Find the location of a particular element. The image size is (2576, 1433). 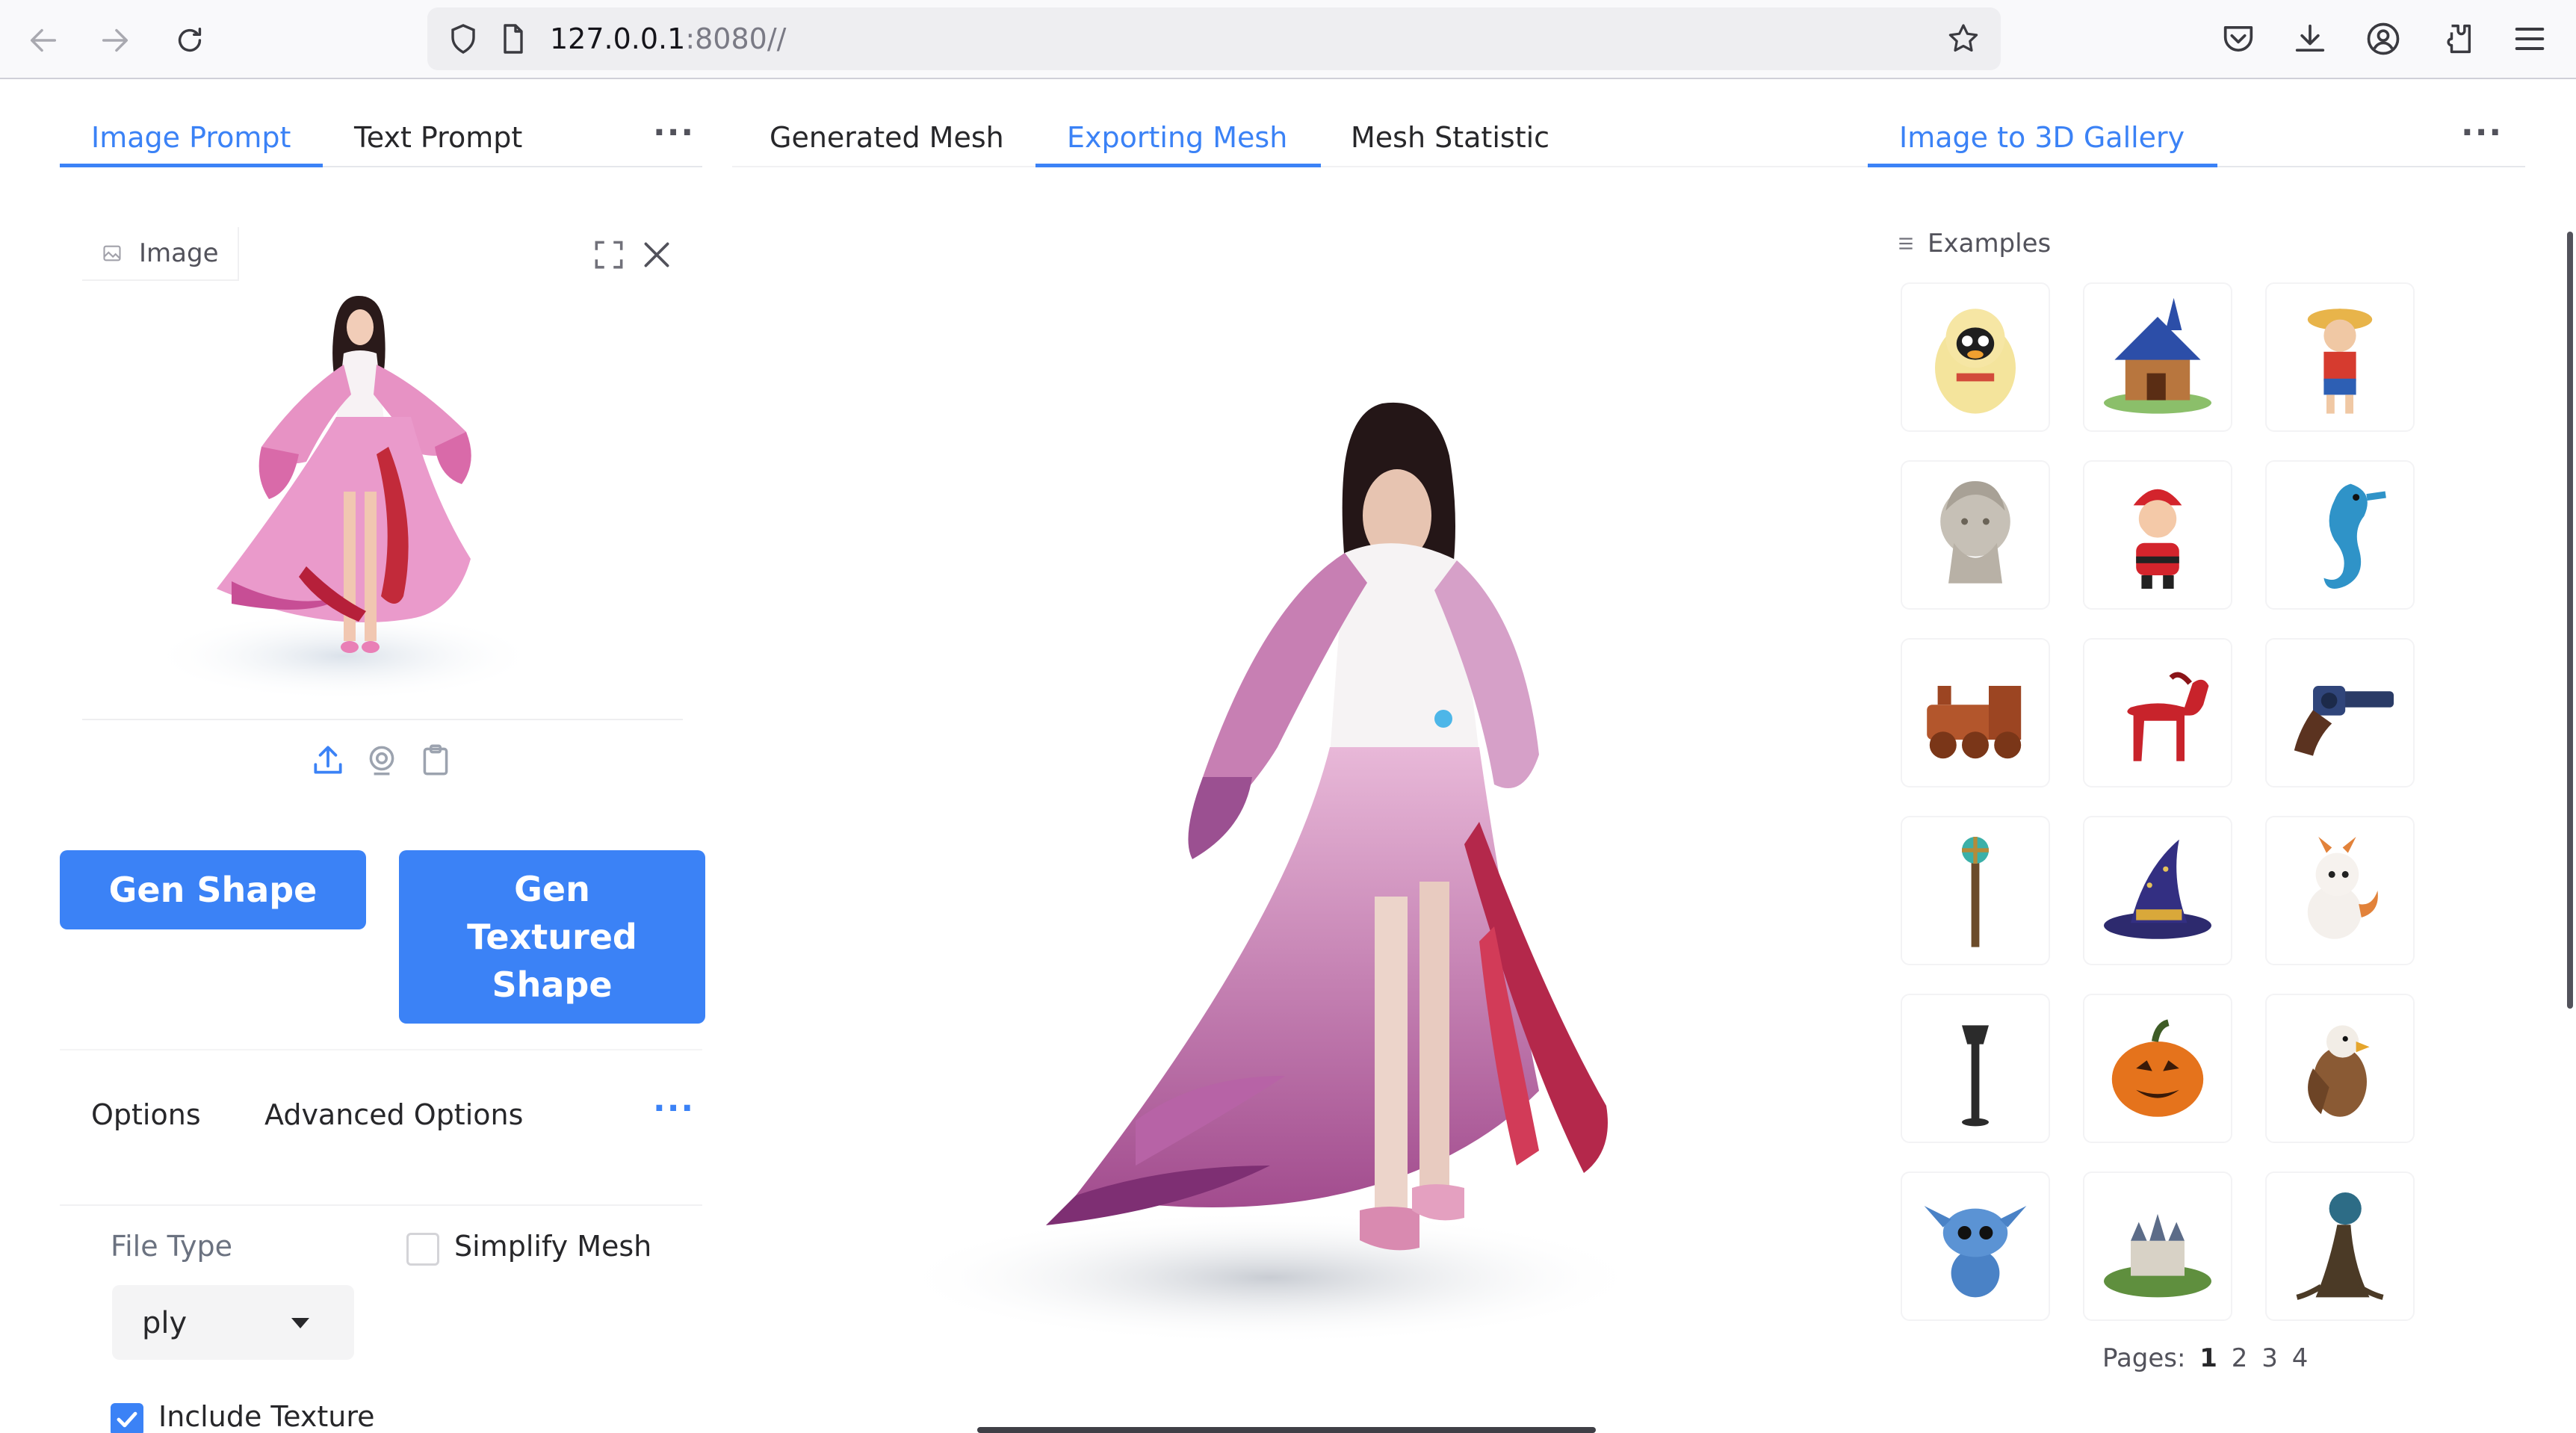

active-center-tab-indicator is located at coordinates (1178, 165).